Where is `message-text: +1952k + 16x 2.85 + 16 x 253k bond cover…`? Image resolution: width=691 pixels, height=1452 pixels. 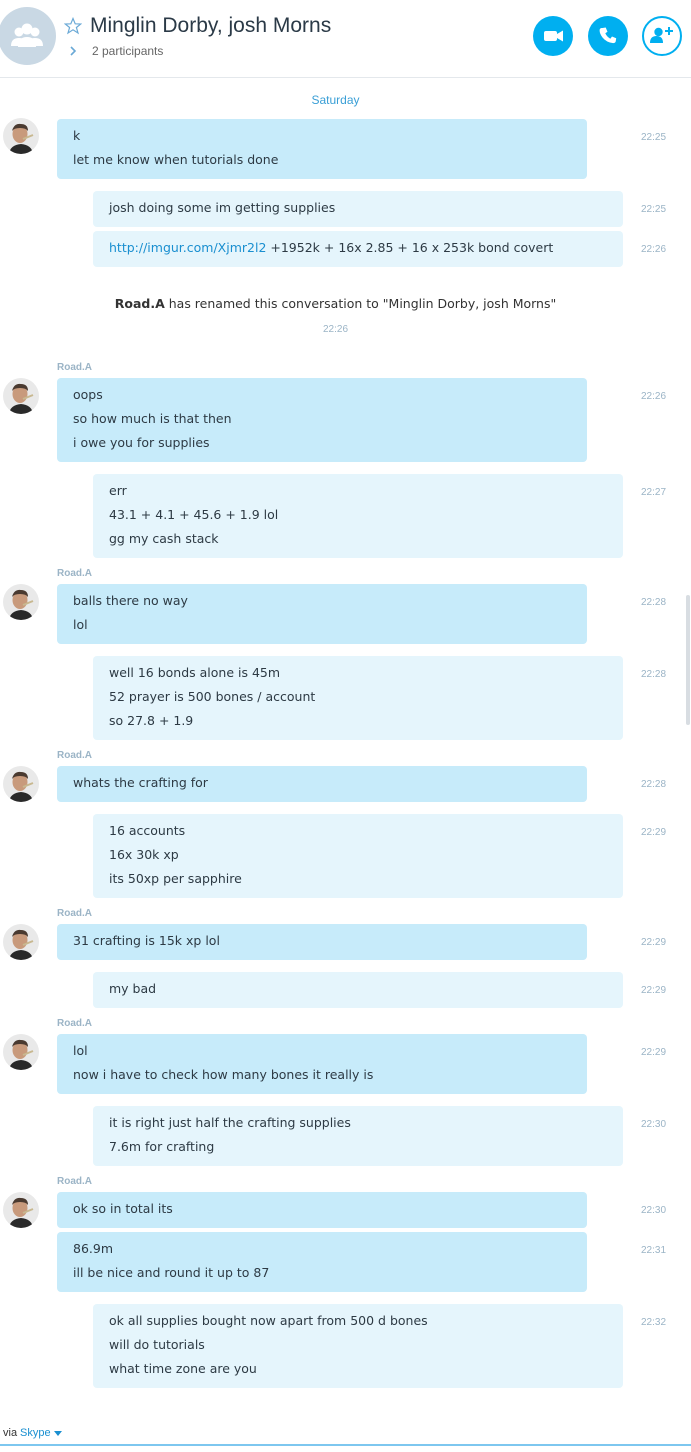
message-text: +1952k + 16x 2.85 + 16 x 253k bond cover… is located at coordinates (410, 247).